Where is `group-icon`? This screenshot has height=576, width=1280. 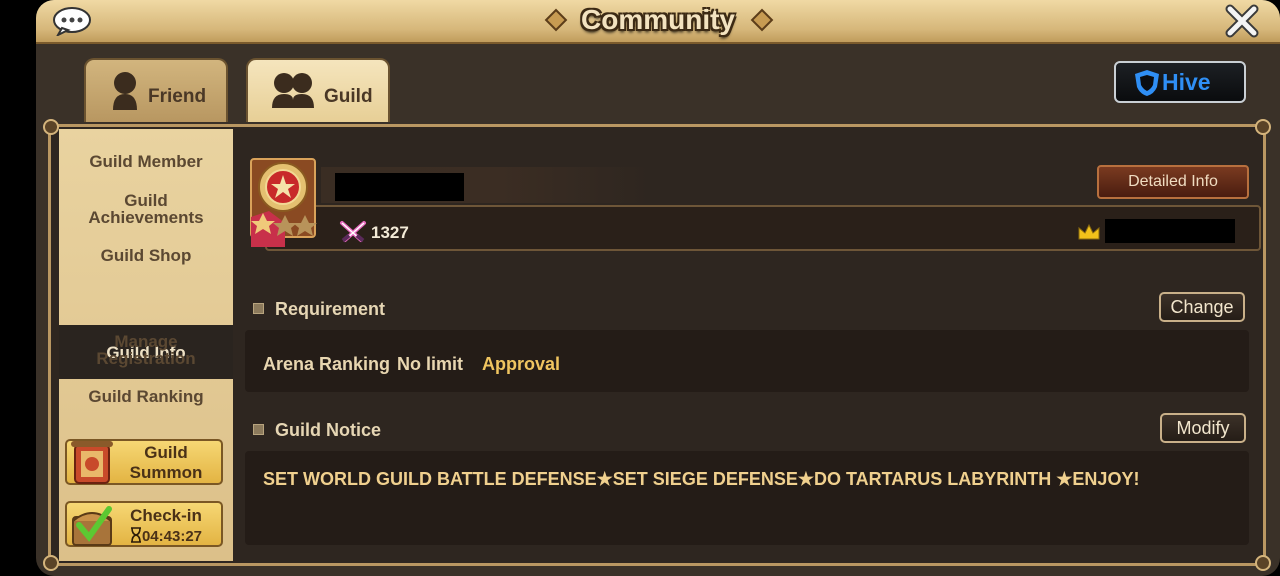 group-icon is located at coordinates (293, 92).